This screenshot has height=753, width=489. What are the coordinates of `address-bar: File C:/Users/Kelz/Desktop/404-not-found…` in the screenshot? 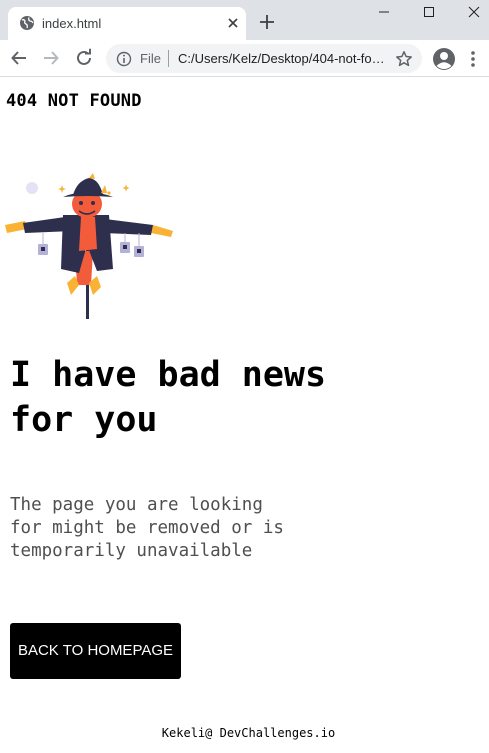 It's located at (264, 58).